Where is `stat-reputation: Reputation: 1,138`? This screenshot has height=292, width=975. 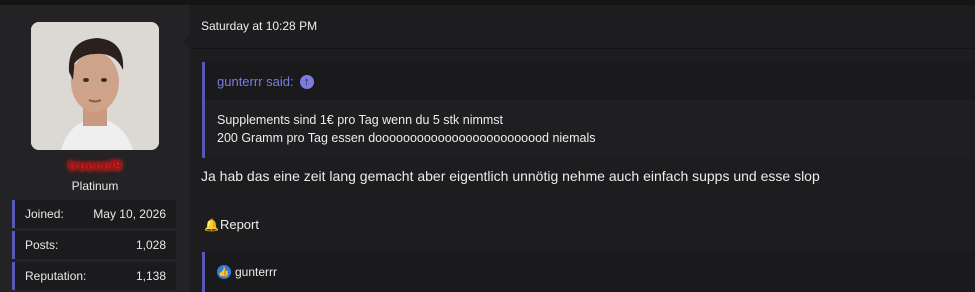
stat-reputation: Reputation: 1,138 is located at coordinates (94, 276).